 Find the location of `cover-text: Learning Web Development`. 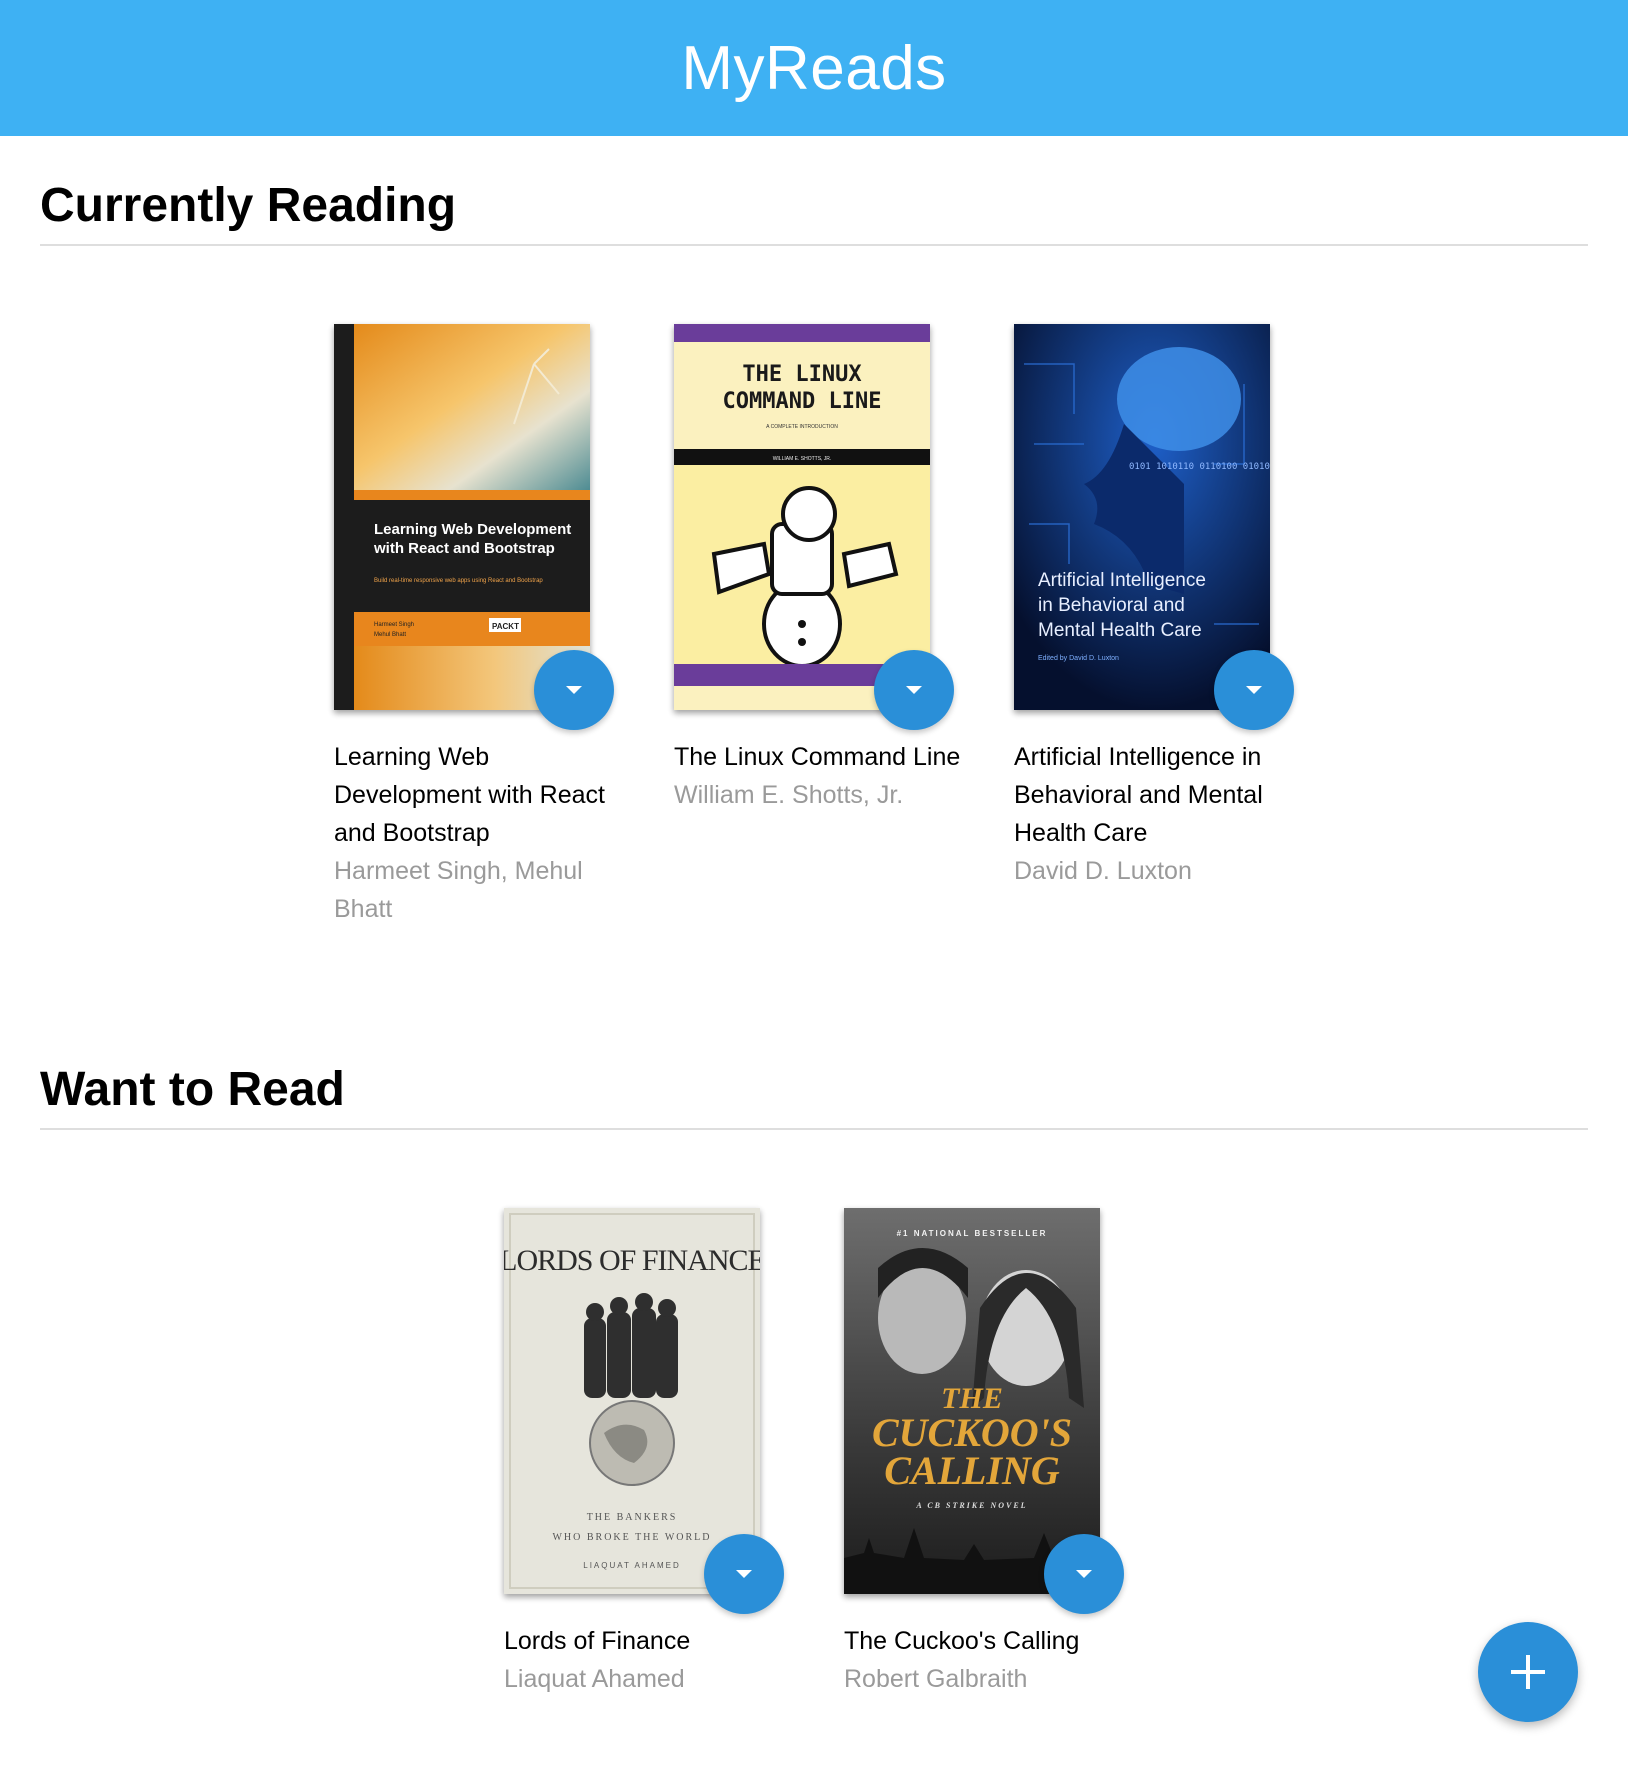

cover-text: Learning Web Development is located at coordinates (472, 529).